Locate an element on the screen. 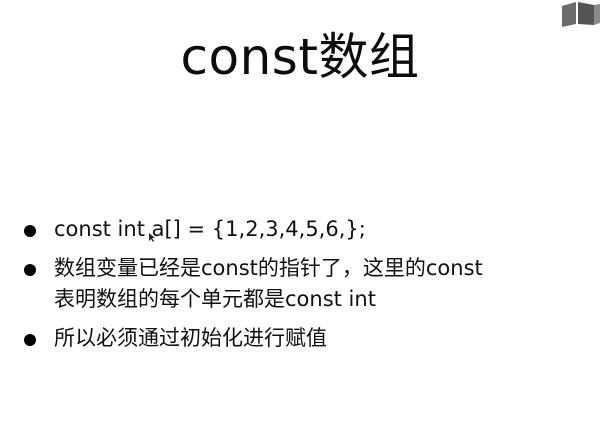 The image size is (600, 428). slide-title: const数组 is located at coordinates (300, 57).